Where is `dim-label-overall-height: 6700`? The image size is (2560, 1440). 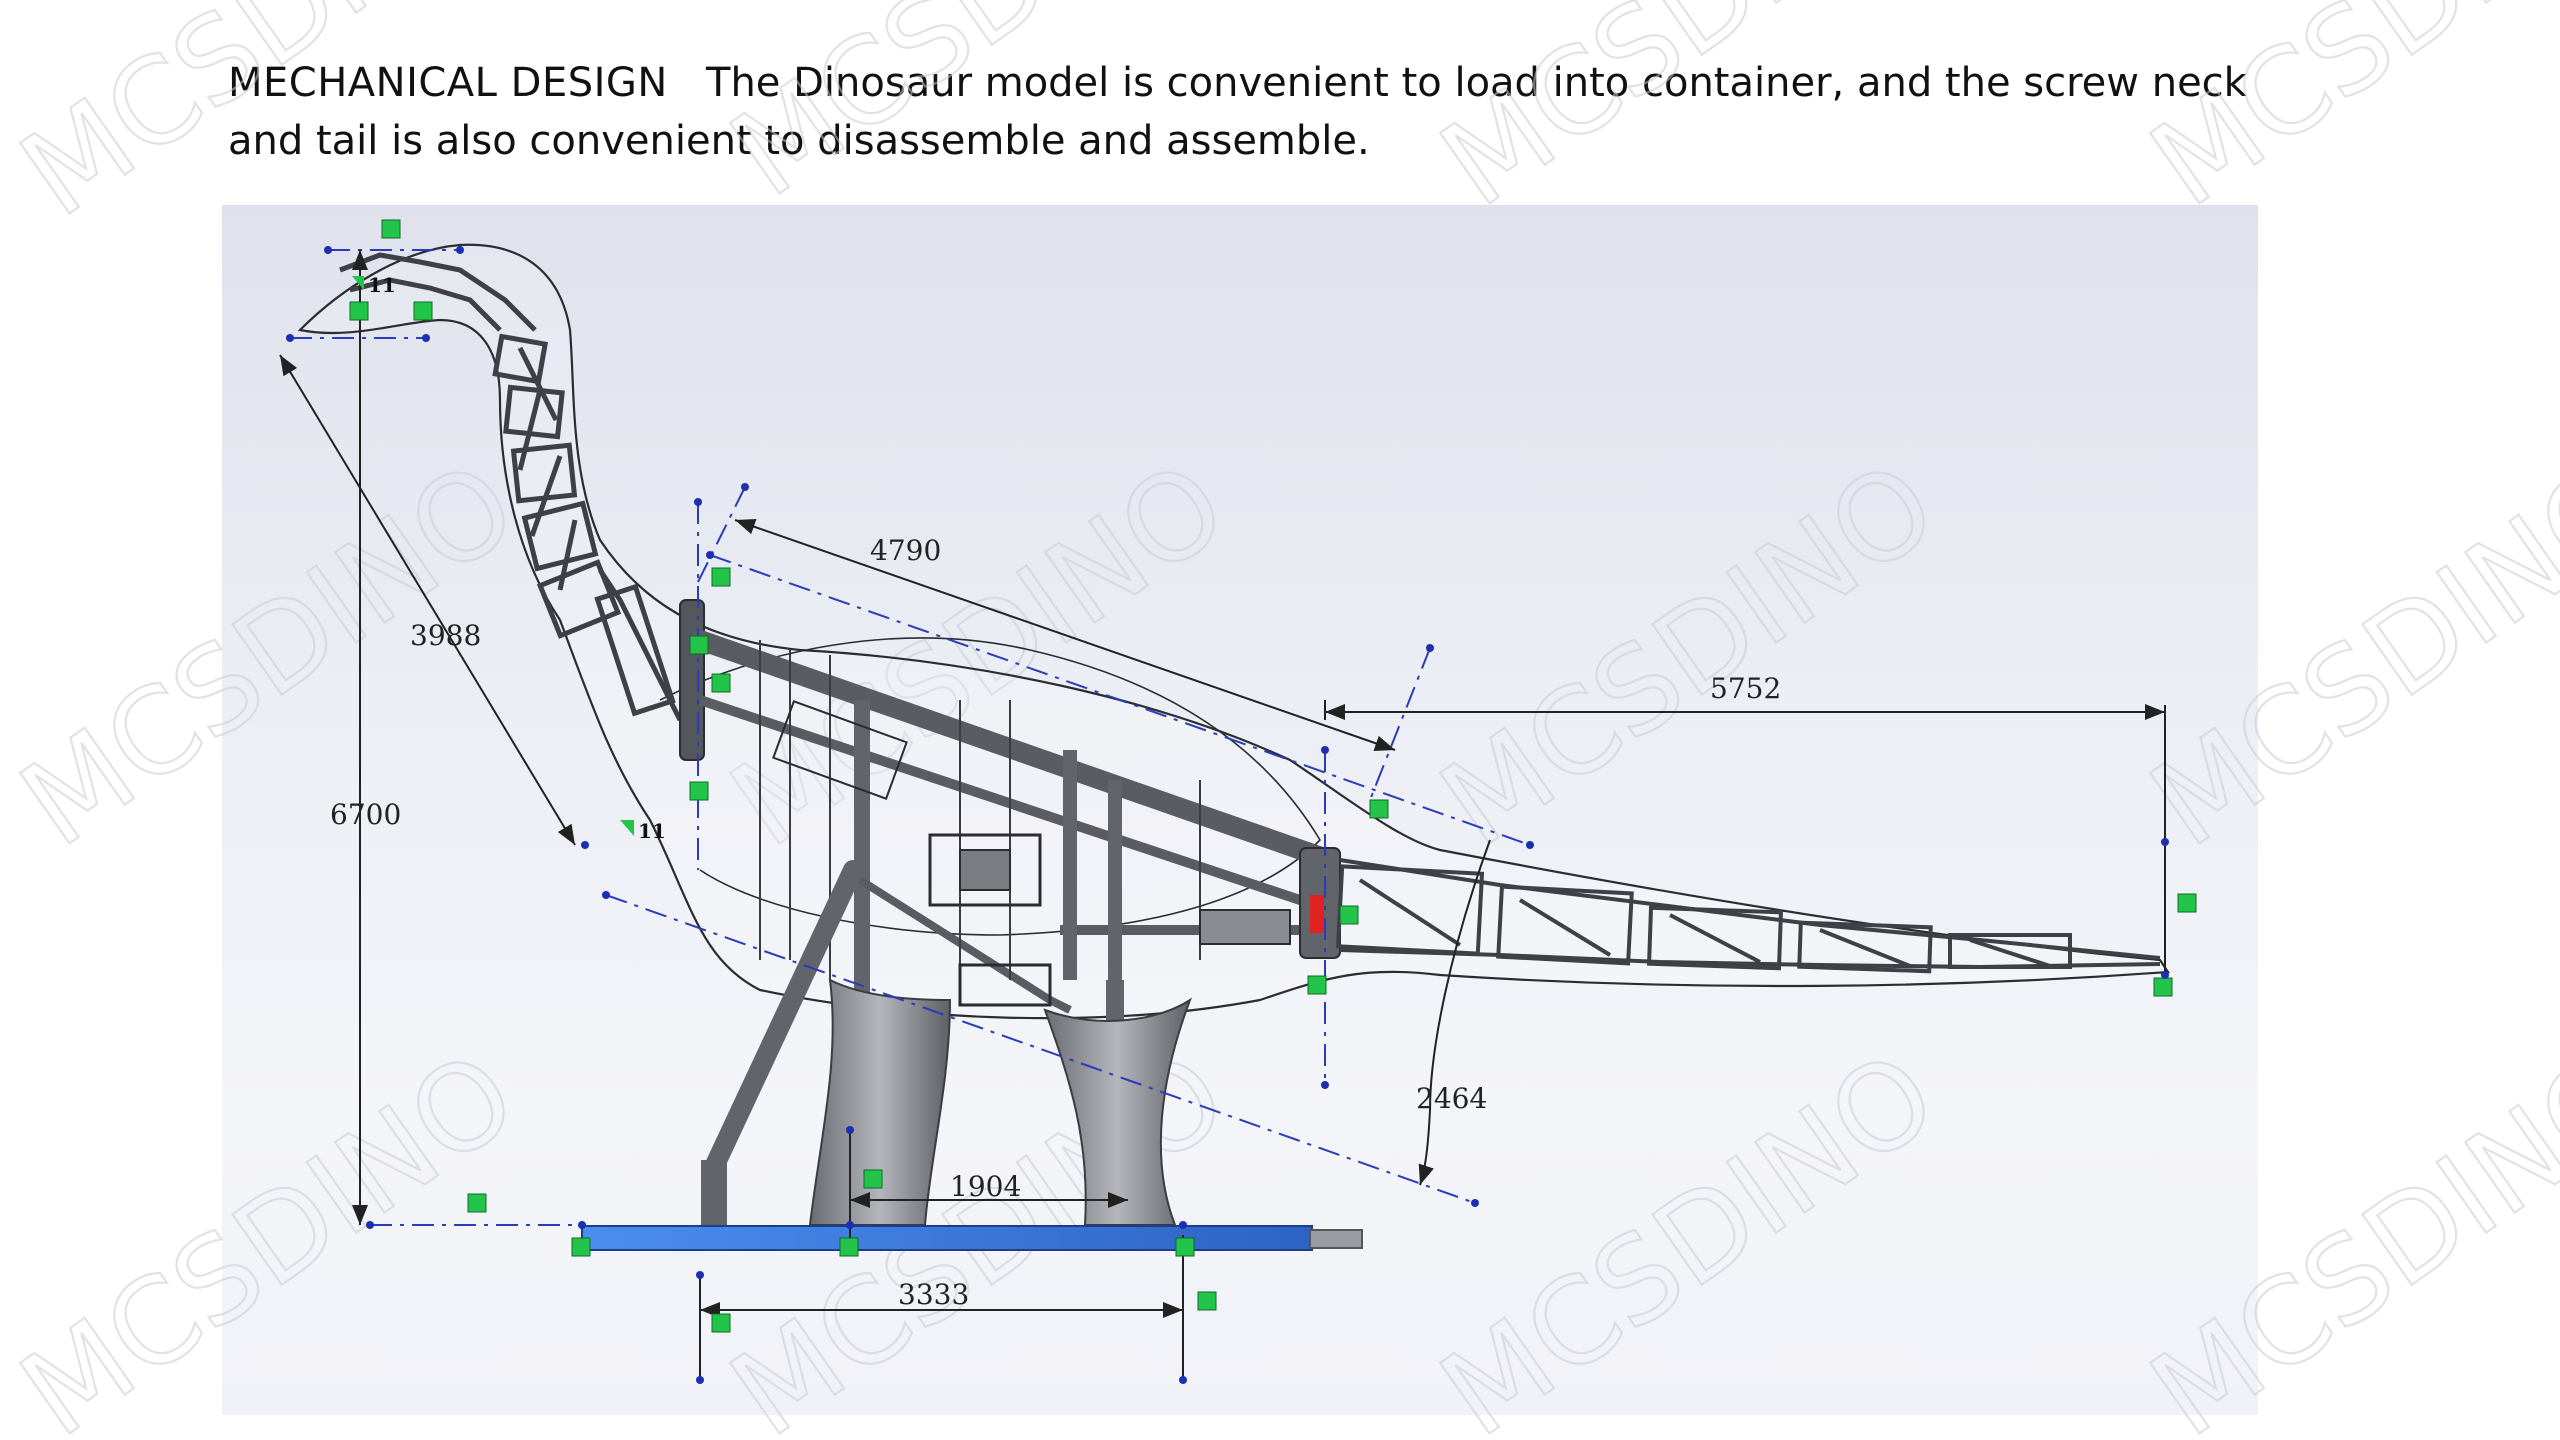 dim-label-overall-height: 6700 is located at coordinates (365, 814).